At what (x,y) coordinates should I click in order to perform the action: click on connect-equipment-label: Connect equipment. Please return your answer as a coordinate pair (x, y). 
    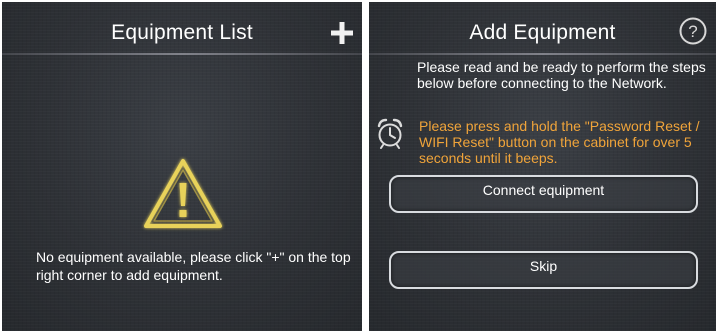
    Looking at the image, I should click on (543, 190).